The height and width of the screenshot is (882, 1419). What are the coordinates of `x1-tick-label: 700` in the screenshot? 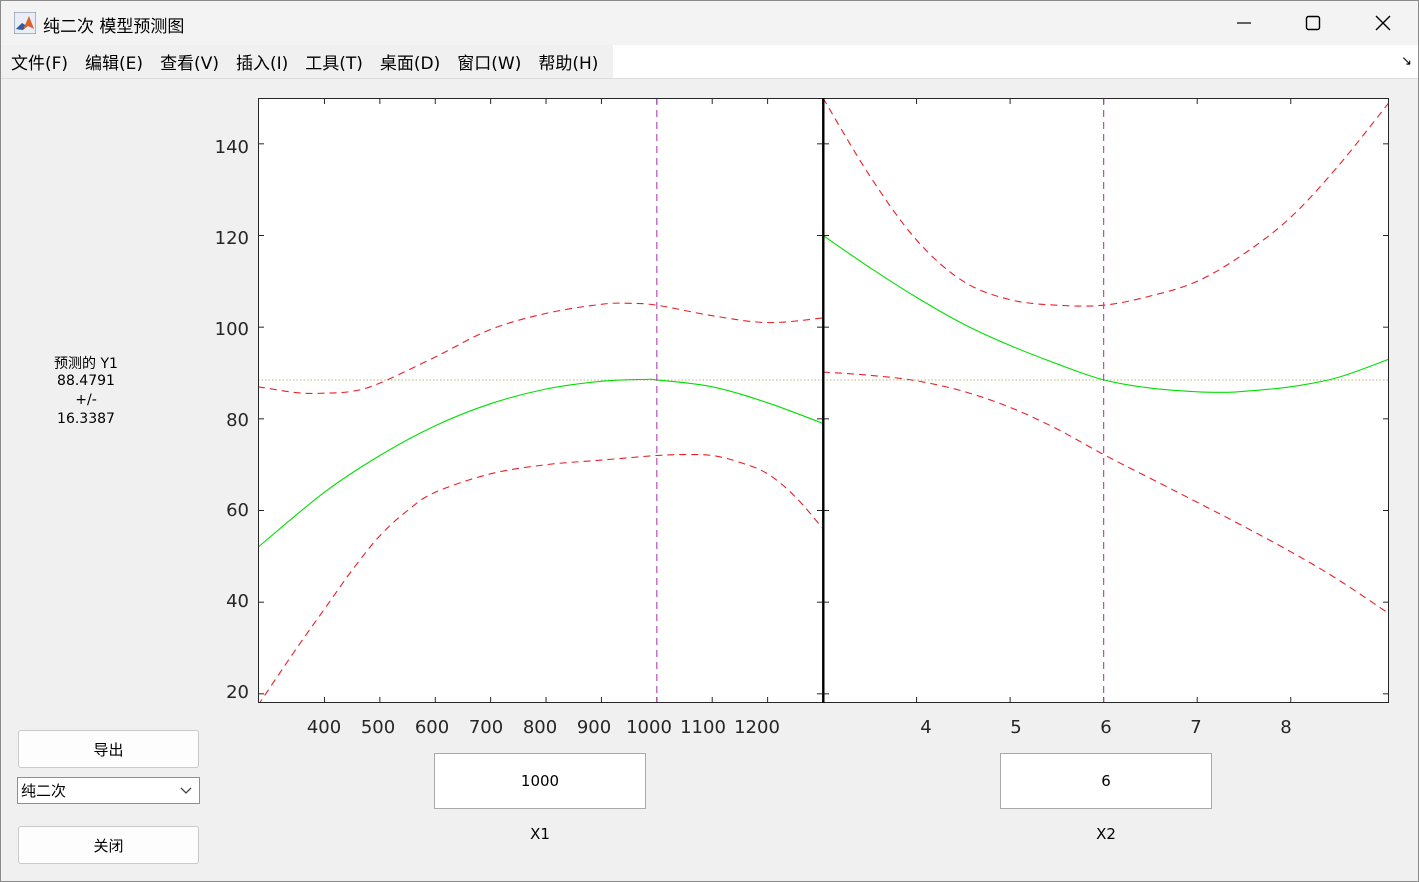 It's located at (486, 727).